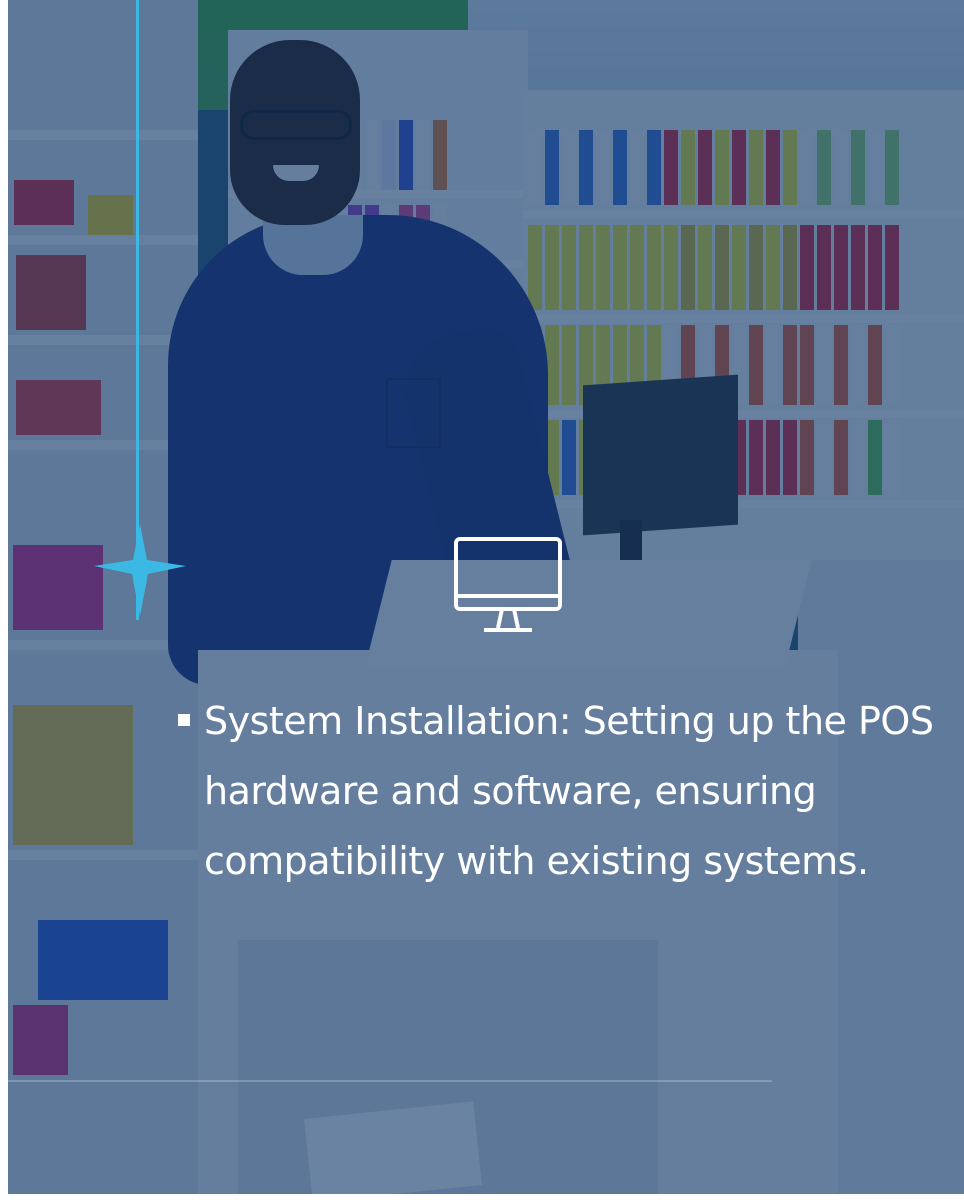  Describe the element at coordinates (508, 584) in the screenshot. I see `monitor-icon` at that location.